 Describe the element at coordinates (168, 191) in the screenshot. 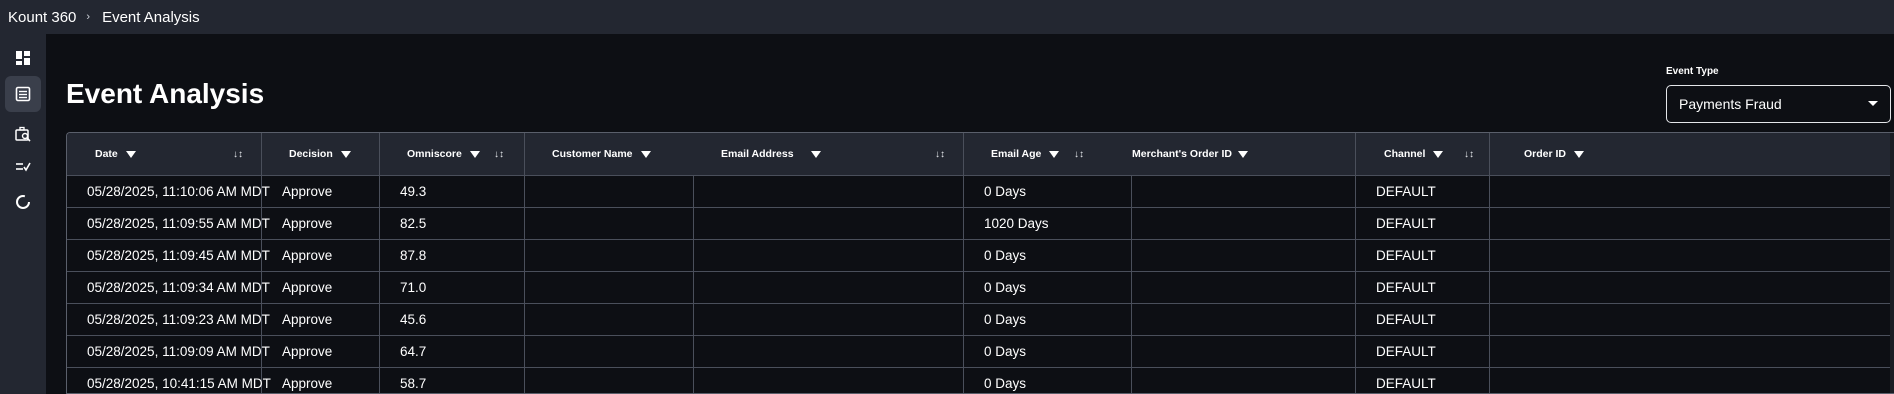

I see `cell-date: 05/28/2025, 11:10:06 AM MDT` at that location.